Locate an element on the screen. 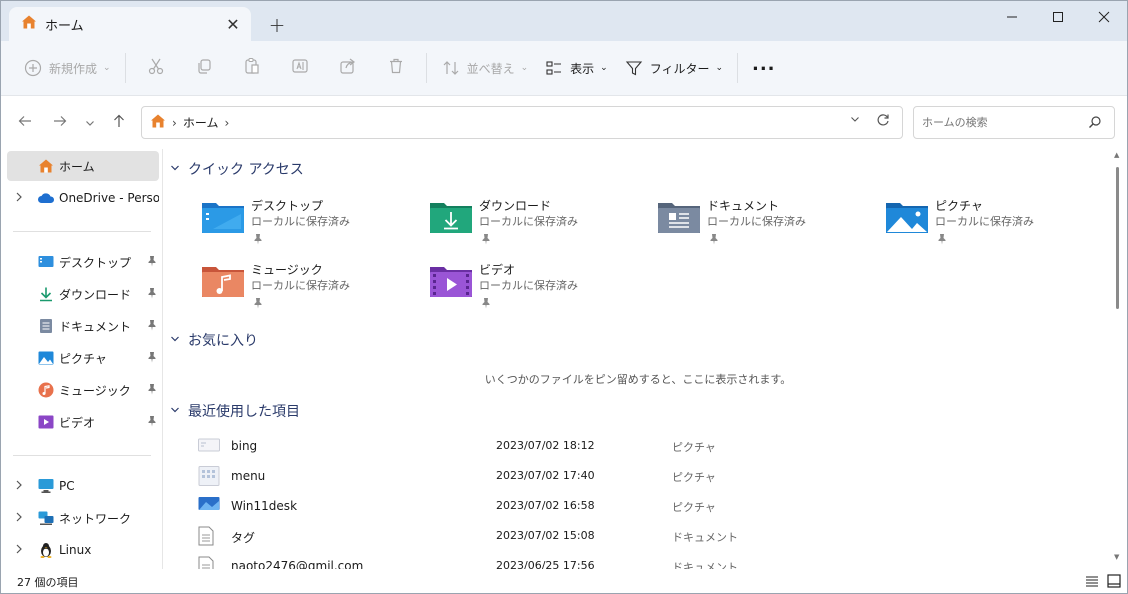  recent-locations-button is located at coordinates (90, 123).